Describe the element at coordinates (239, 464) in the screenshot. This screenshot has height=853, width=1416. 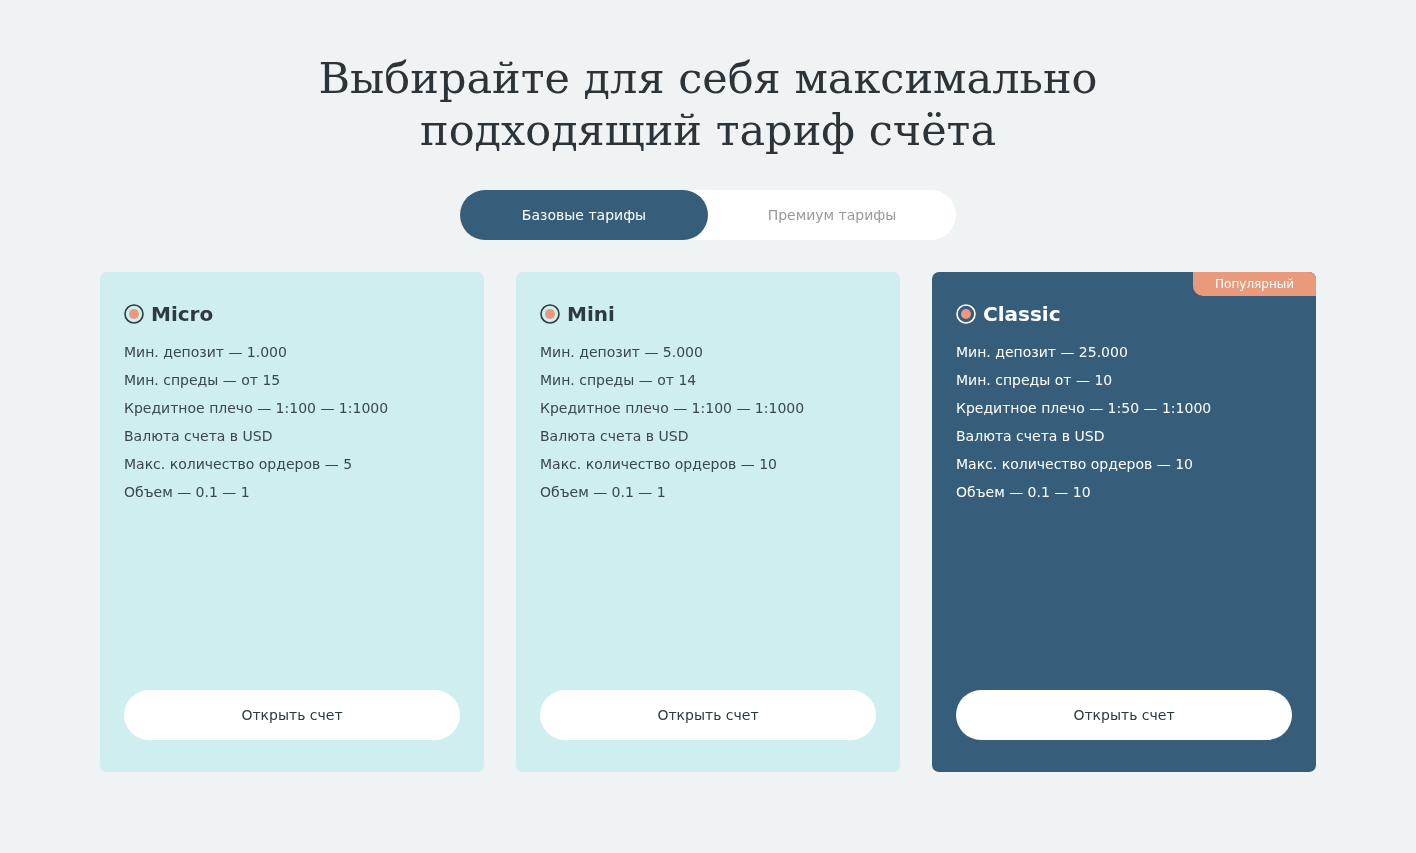
I see `plan-feature: Макс. количество ордеров — 5` at that location.